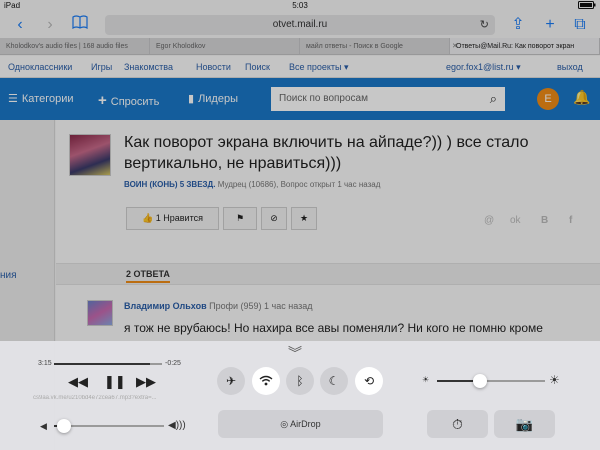  I want to click on bluetooth-toggle: ᛒ, so click(300, 381).